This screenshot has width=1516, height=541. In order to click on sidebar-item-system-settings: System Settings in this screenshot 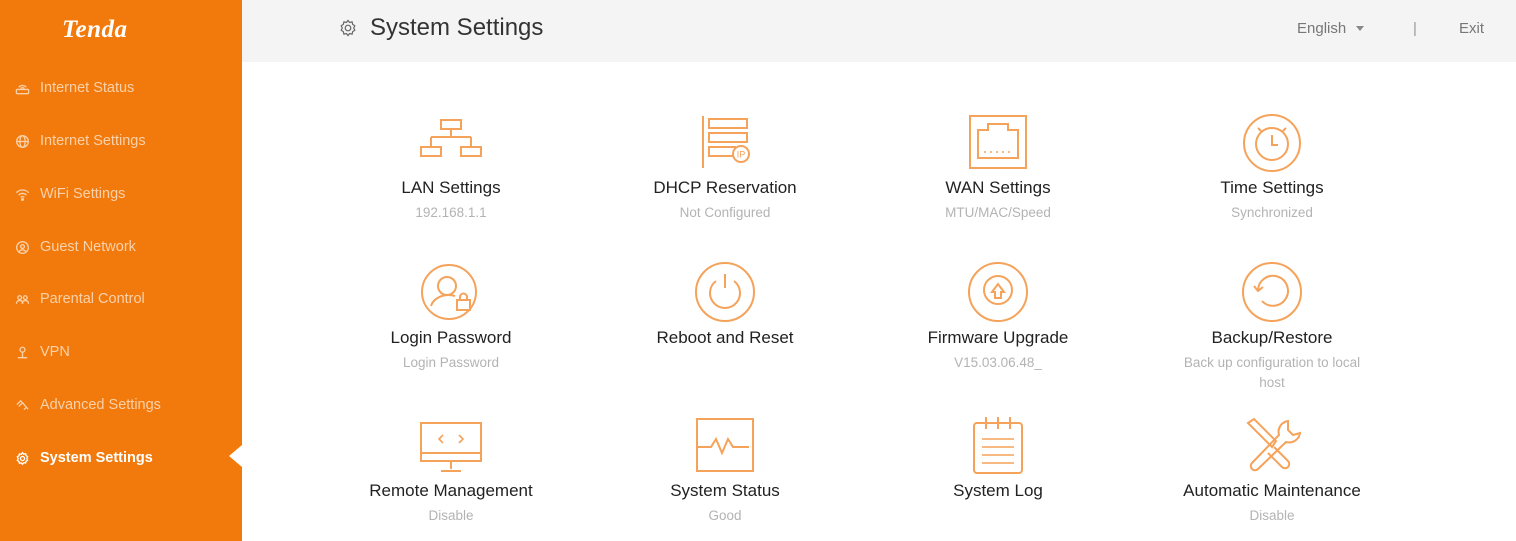, I will do `click(121, 458)`.